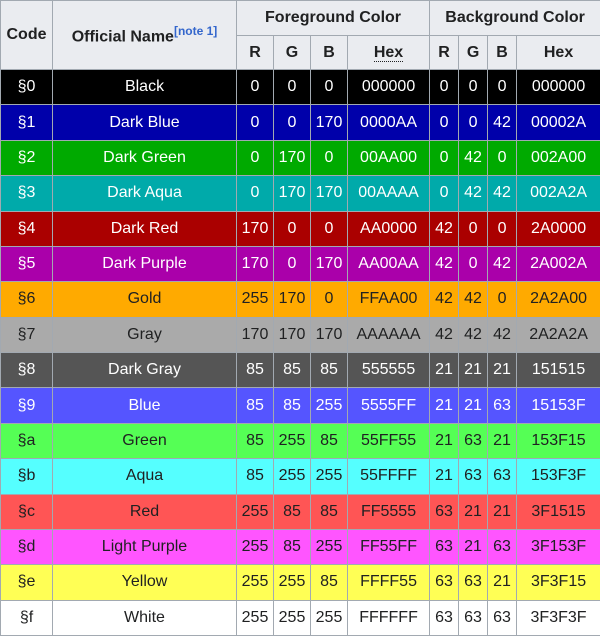 The width and height of the screenshot is (600, 636). What do you see at coordinates (444, 52) in the screenshot?
I see `header-background-r: R` at bounding box center [444, 52].